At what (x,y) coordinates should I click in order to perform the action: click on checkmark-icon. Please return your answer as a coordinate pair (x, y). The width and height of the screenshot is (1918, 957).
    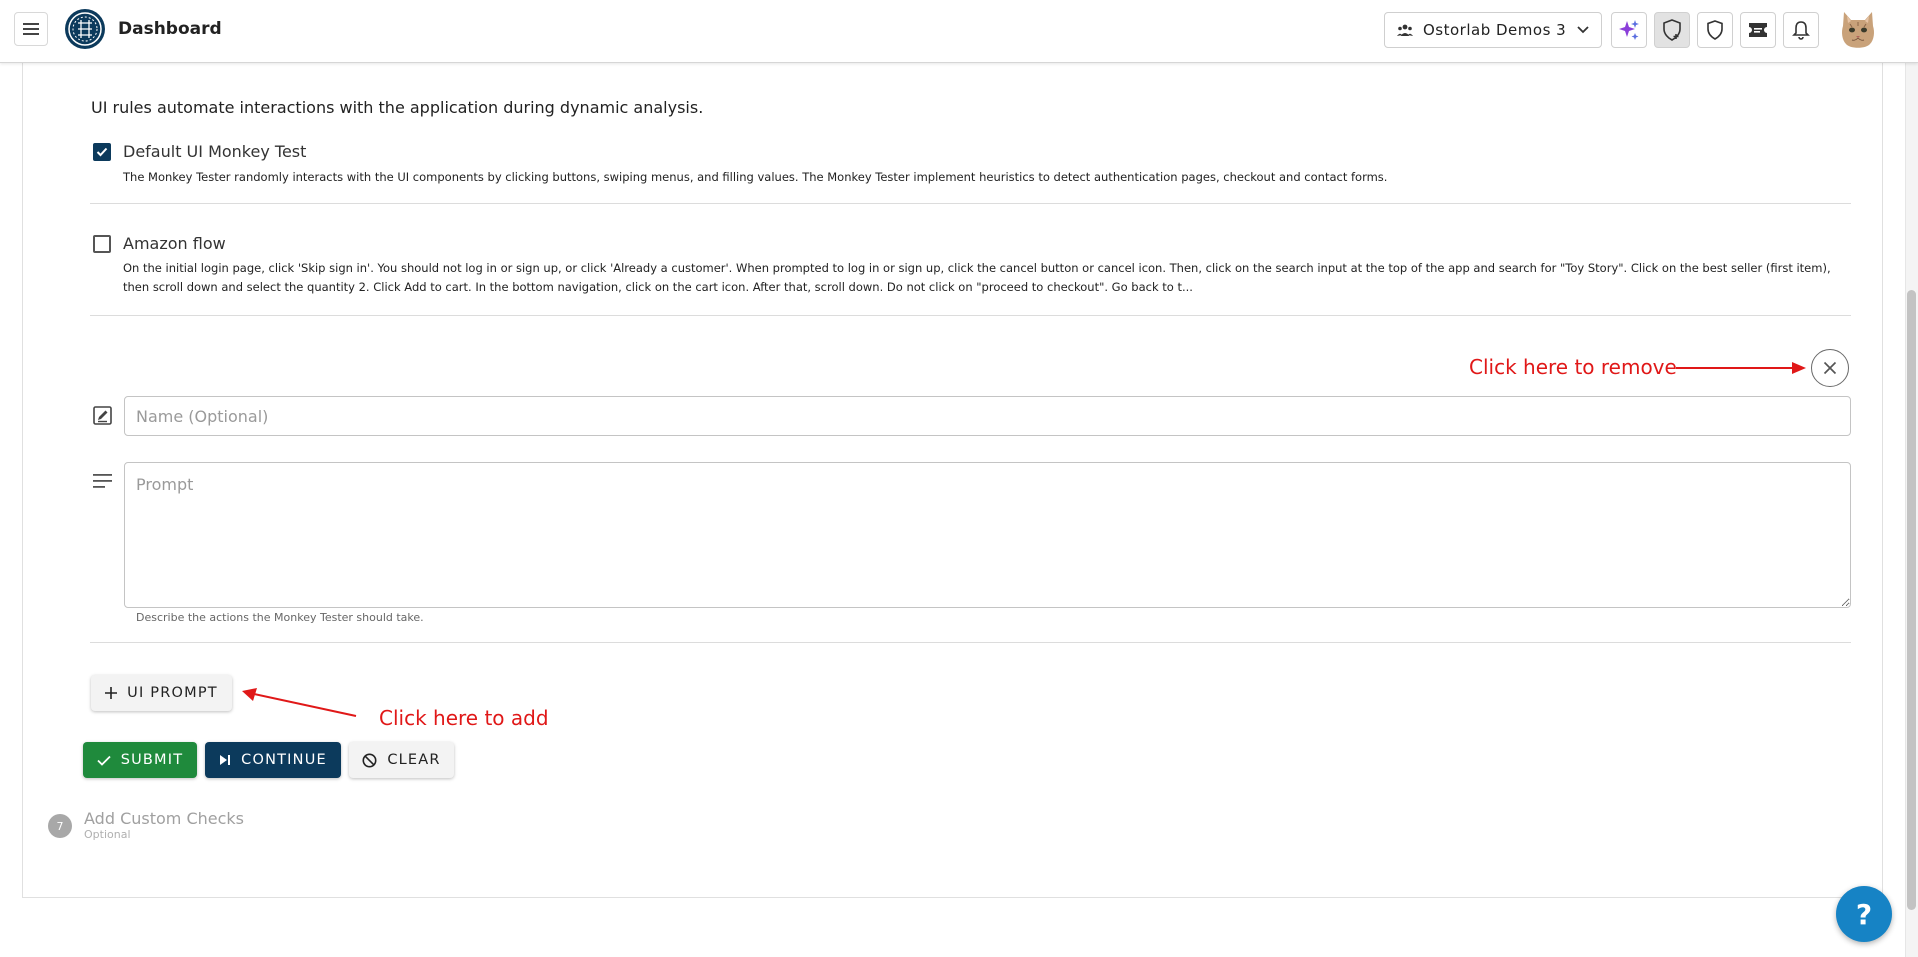
    Looking at the image, I should click on (102, 152).